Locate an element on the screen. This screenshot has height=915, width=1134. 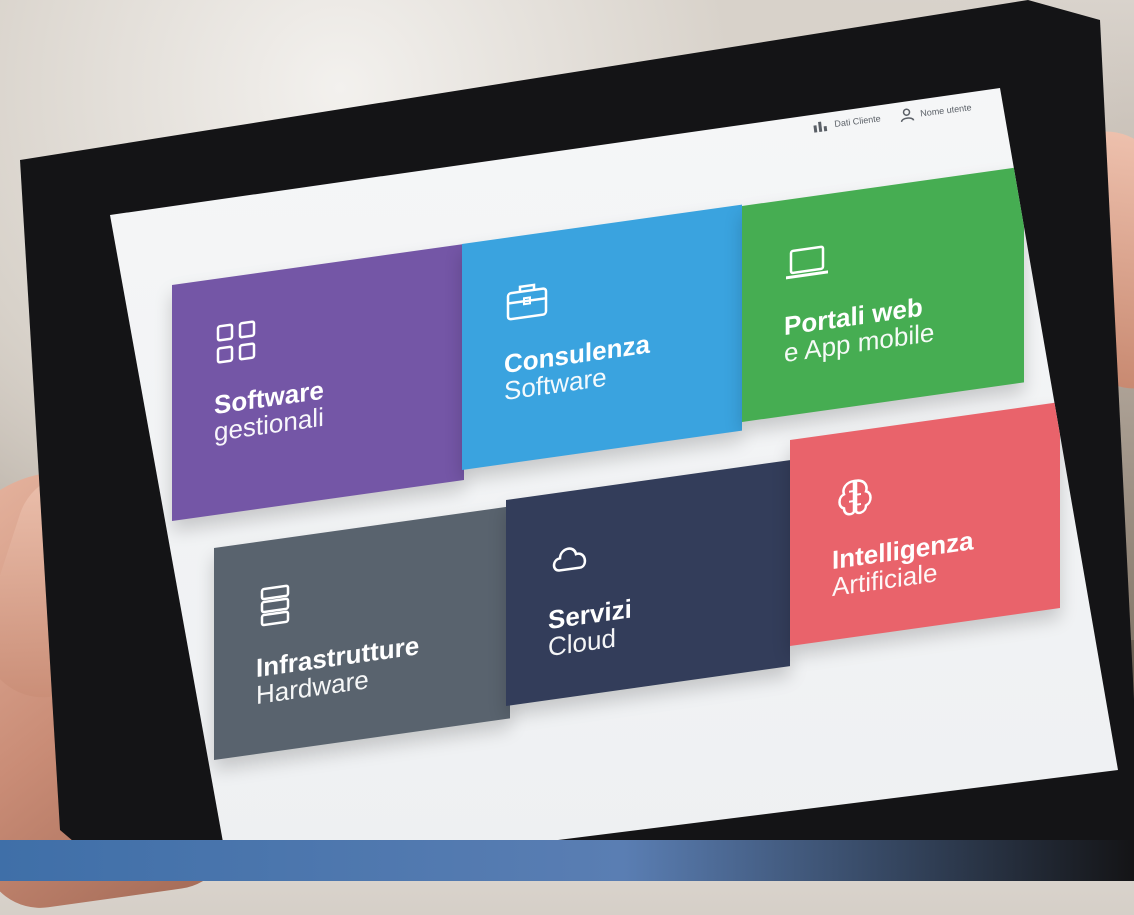
user-icon is located at coordinates (907, 115).